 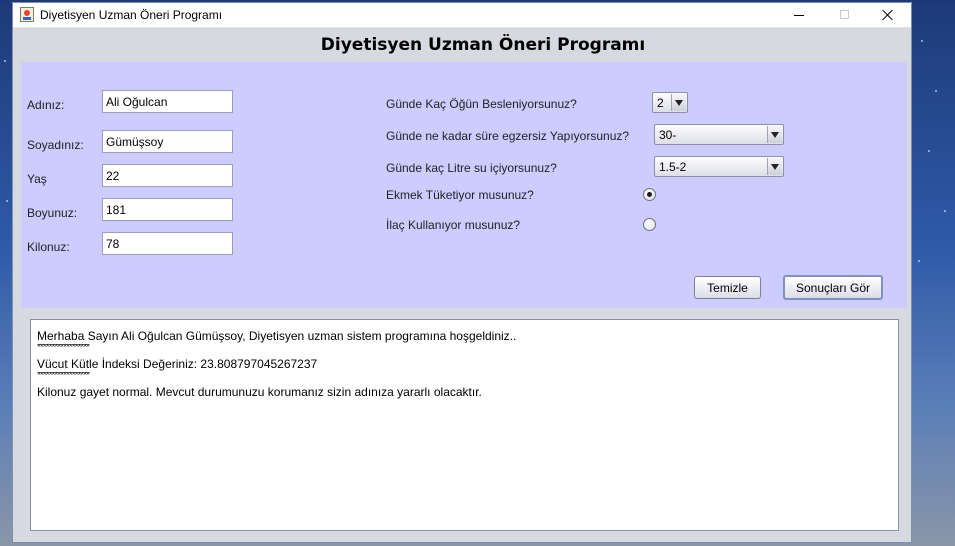 What do you see at coordinates (167, 243) in the screenshot?
I see `weight-field: 78` at bounding box center [167, 243].